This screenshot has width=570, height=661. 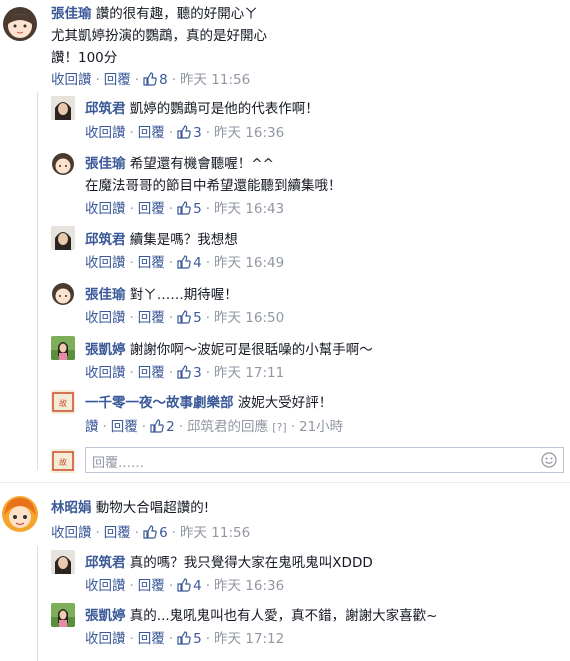 What do you see at coordinates (251, 563) in the screenshot?
I see `comment-text: 真的嗎？我只覺得大家在鬼吼鬼叫XDDD` at bounding box center [251, 563].